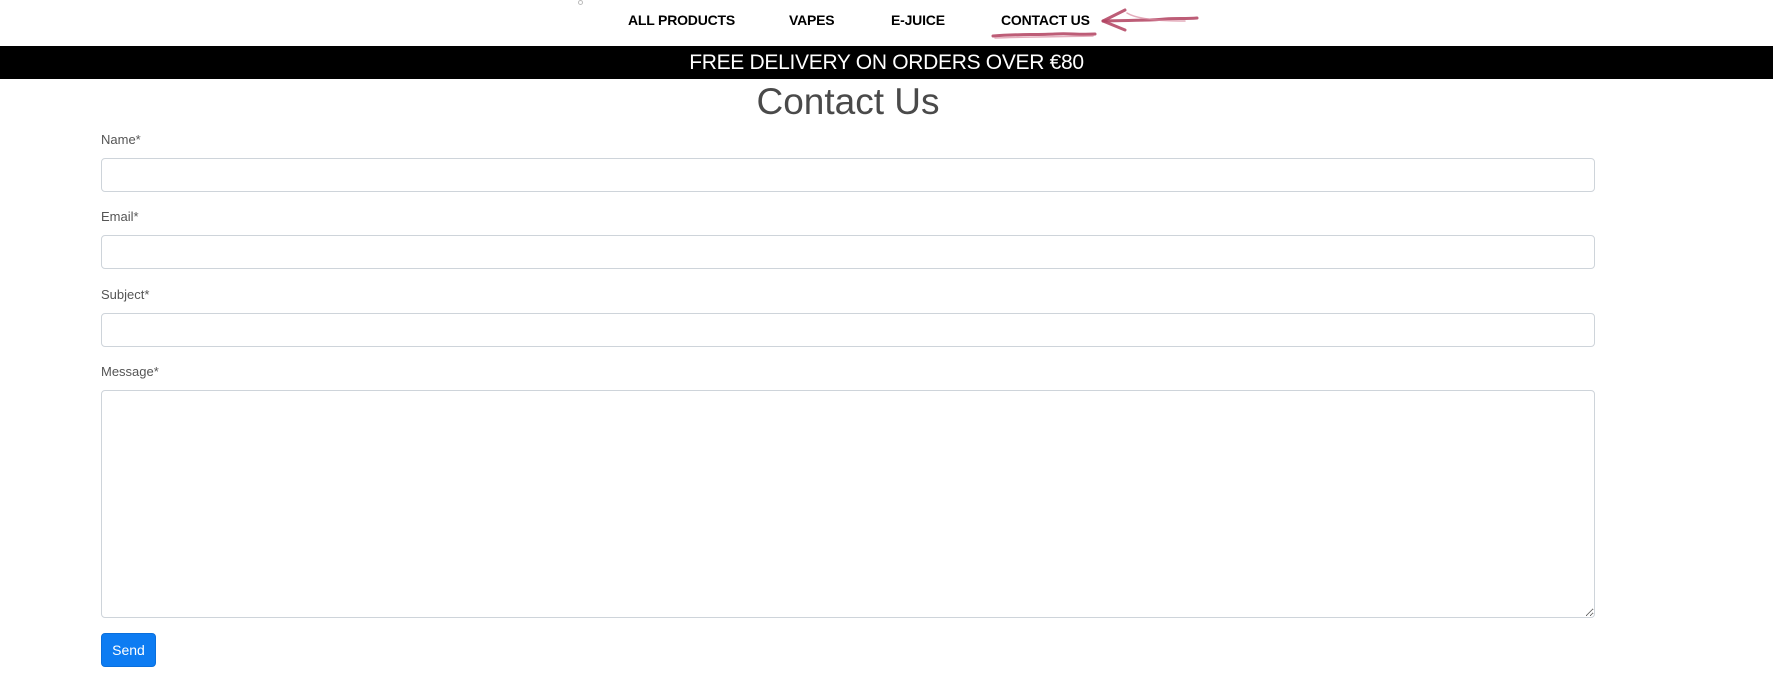 This screenshot has height=682, width=1773. I want to click on nav-all-products: ALL PRODUCTS, so click(681, 20).